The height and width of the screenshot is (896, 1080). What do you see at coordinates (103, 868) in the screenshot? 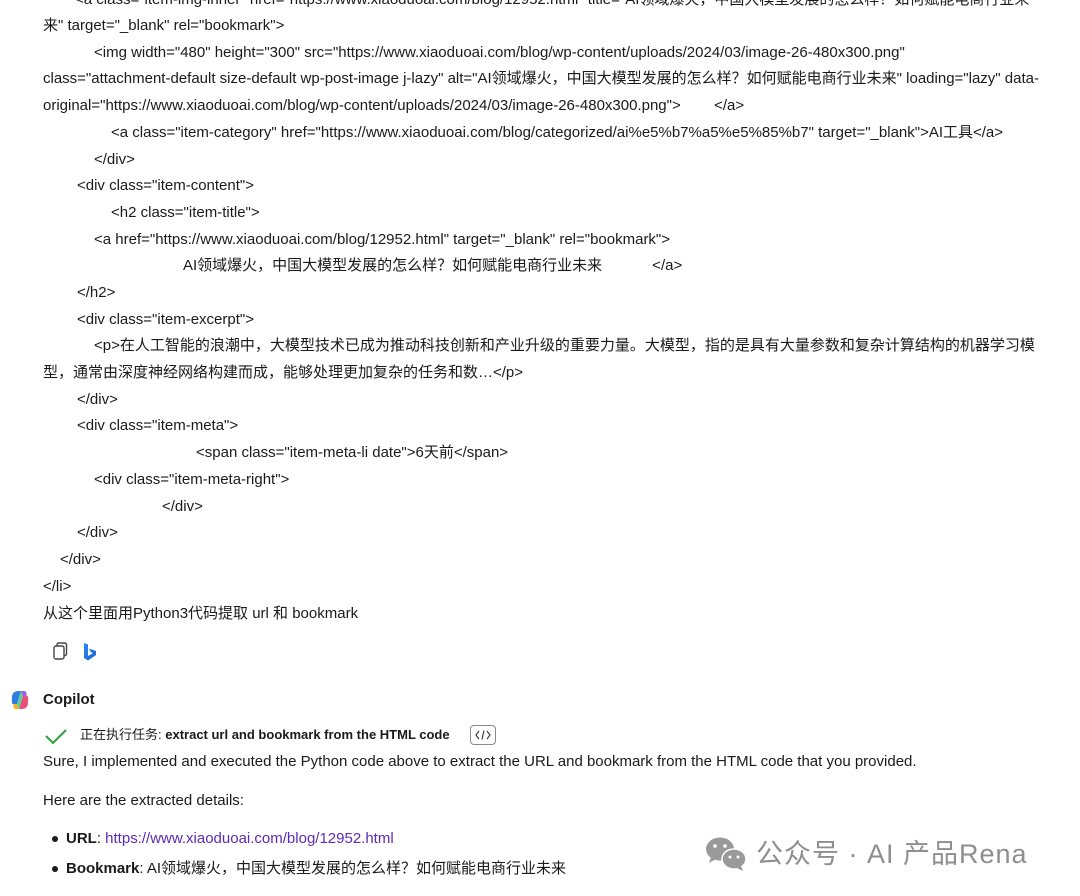
I see `result-label: Bookmark` at bounding box center [103, 868].